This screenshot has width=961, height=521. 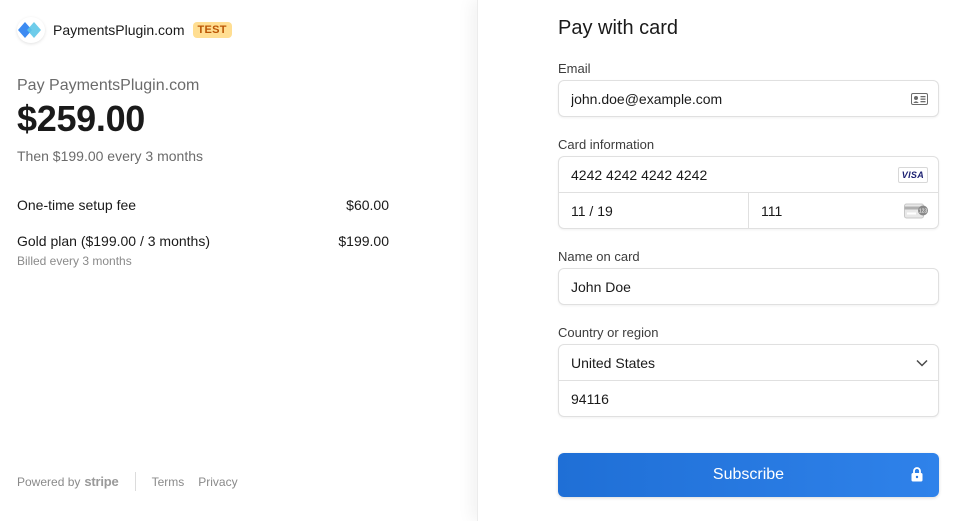 What do you see at coordinates (916, 211) in the screenshot?
I see `cvc-card-icon: 123` at bounding box center [916, 211].